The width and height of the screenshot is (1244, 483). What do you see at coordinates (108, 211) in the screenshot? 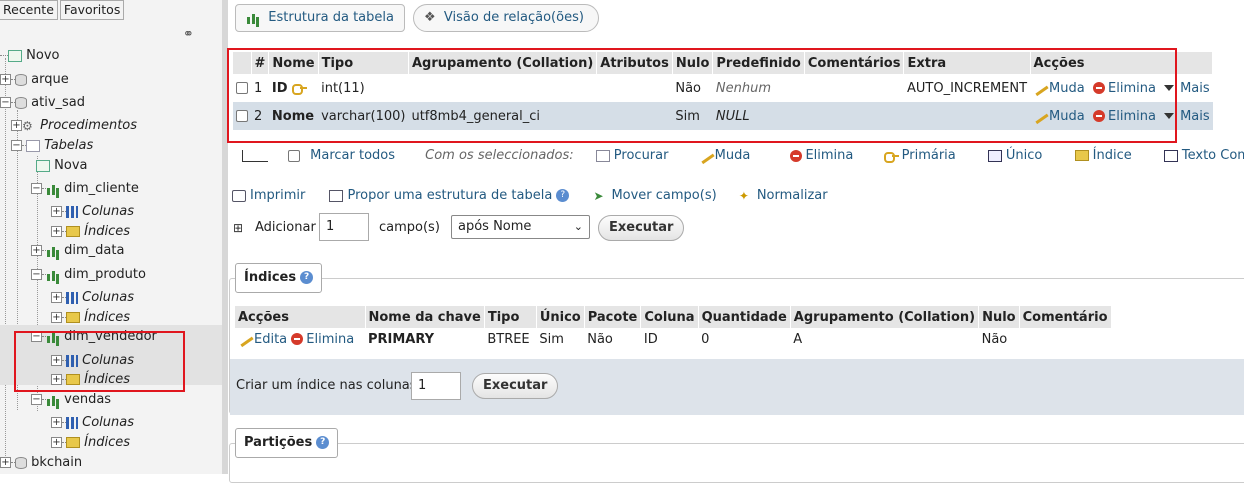
I see `tree-label: Colunas` at bounding box center [108, 211].